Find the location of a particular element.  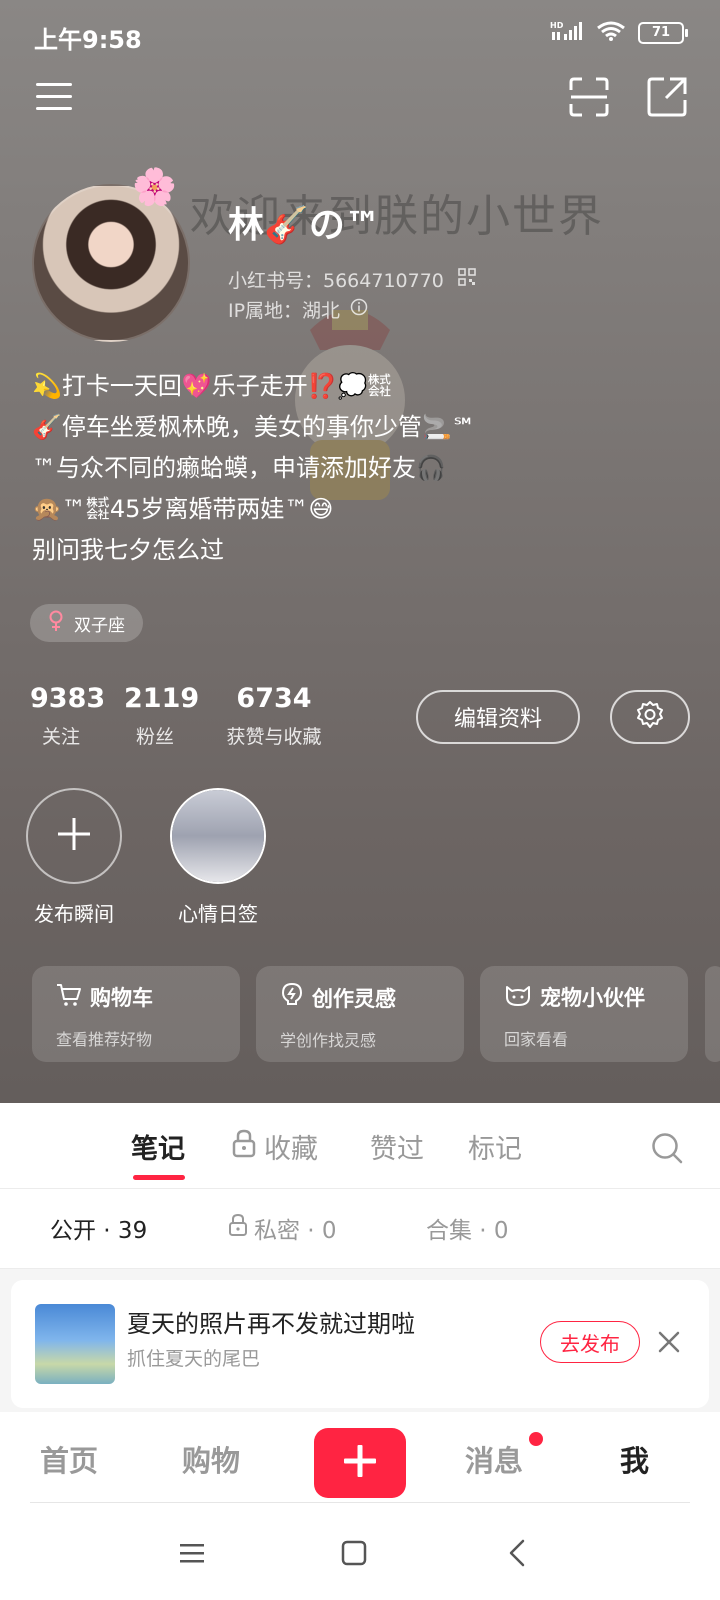

share-icon is located at coordinates (667, 97).